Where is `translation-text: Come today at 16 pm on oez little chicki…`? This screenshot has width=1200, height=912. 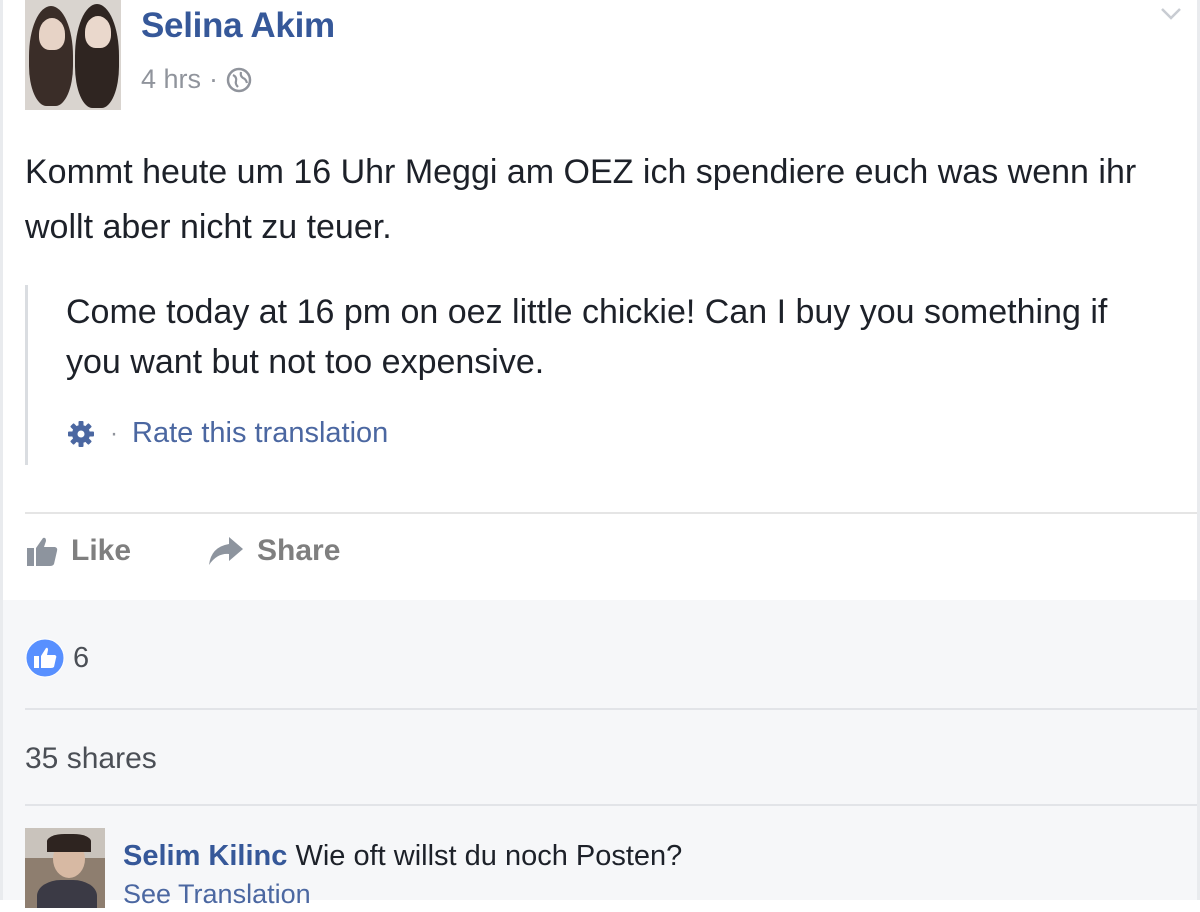
translation-text: Come today at 16 pm on oez little chicki… is located at coordinates (587, 337).